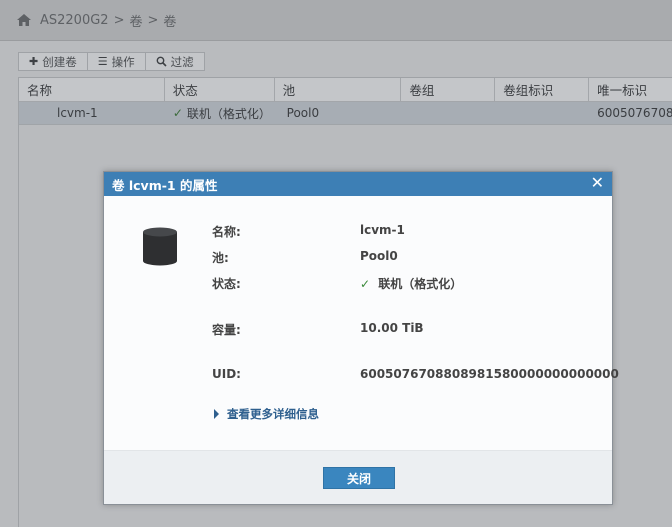 The height and width of the screenshot is (527, 672). I want to click on dialog-title: 卷 lcvm-1 的属性, so click(165, 185).